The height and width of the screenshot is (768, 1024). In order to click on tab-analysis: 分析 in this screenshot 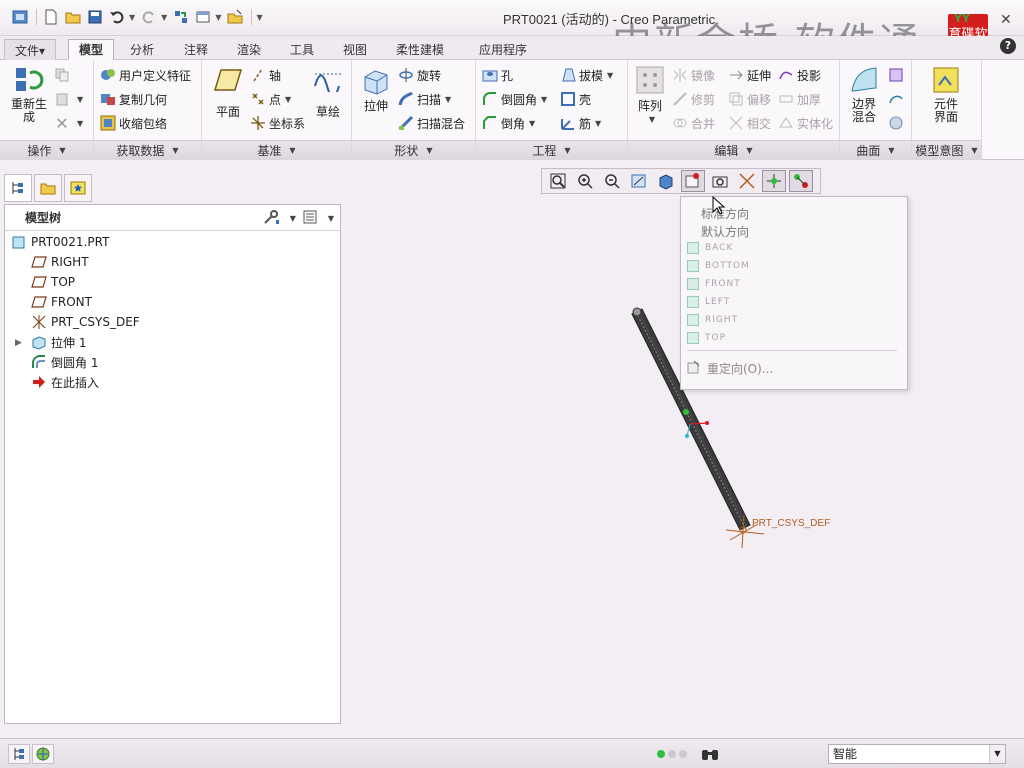, I will do `click(142, 49)`.